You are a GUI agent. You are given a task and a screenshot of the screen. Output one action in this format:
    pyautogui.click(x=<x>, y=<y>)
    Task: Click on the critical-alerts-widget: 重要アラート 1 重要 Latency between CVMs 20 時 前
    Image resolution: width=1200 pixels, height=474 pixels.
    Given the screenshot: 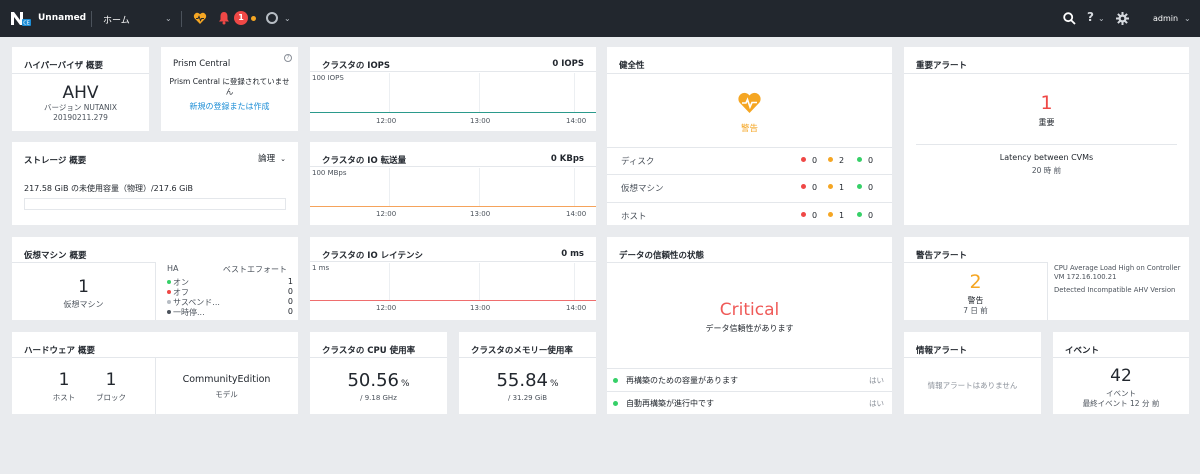 What is the action you would take?
    pyautogui.click(x=1046, y=136)
    